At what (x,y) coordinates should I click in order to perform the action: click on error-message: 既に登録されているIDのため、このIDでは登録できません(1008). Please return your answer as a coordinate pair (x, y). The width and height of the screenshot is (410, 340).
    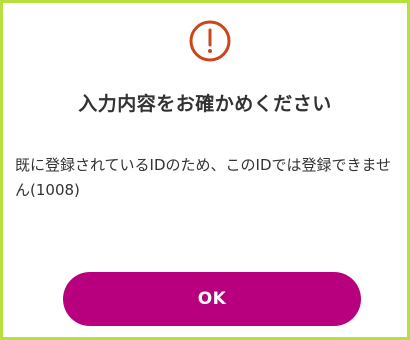
    Looking at the image, I should click on (203, 177).